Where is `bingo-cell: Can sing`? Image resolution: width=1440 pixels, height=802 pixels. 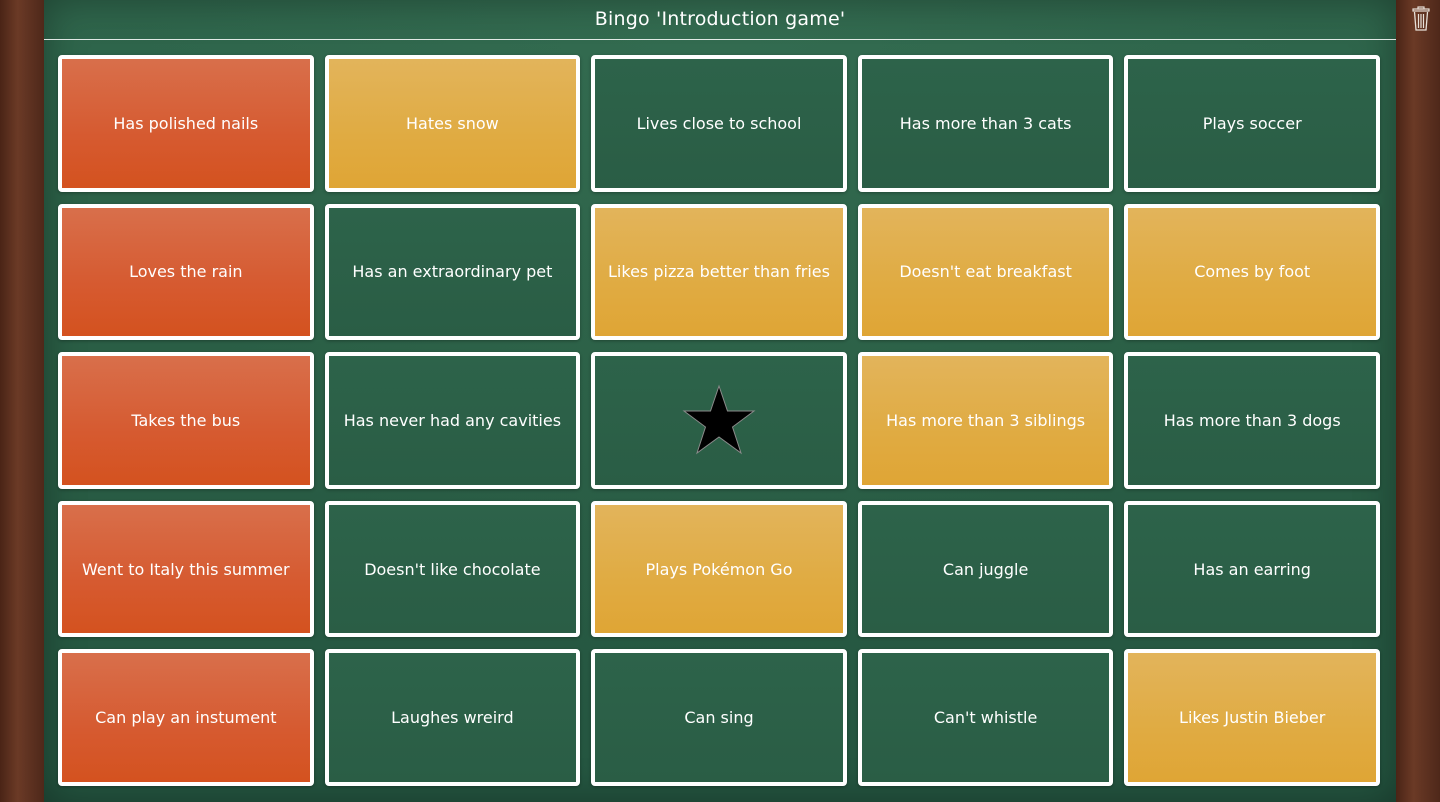
bingo-cell: Can sing is located at coordinates (719, 717).